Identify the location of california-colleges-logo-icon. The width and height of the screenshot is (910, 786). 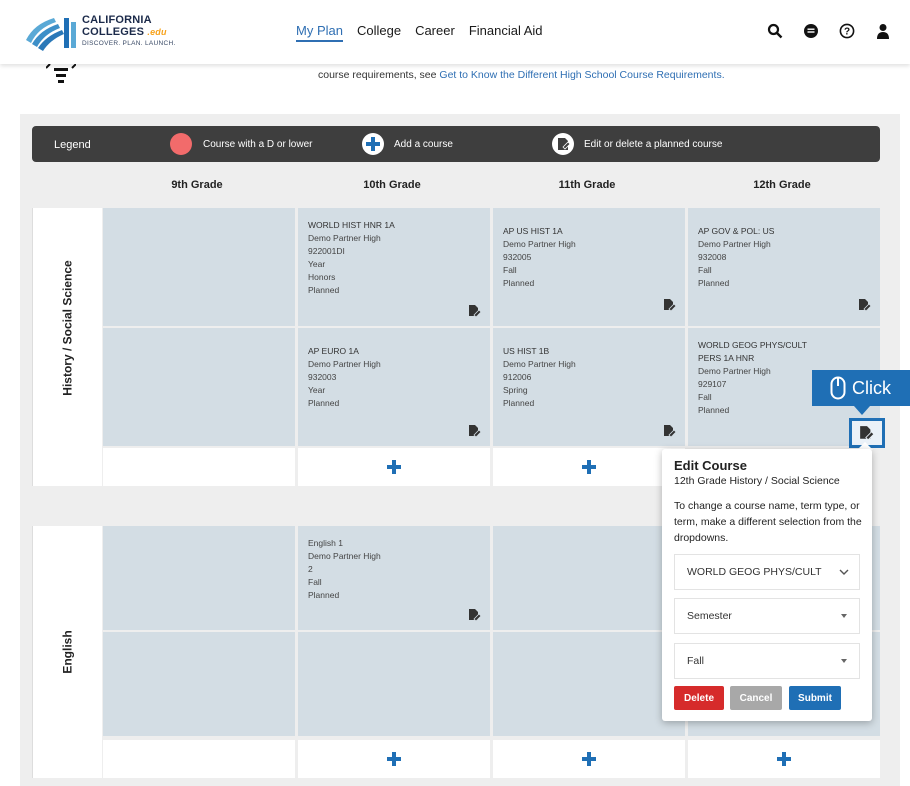
(50, 32).